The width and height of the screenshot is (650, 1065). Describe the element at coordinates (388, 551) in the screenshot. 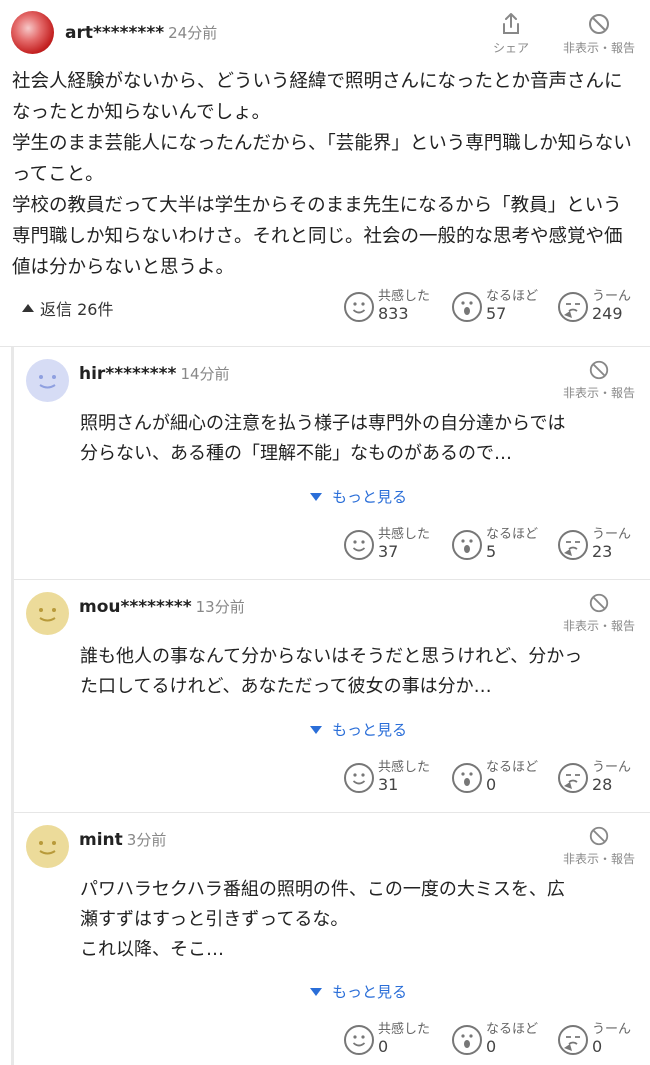

I see `empathy-count: 37` at that location.